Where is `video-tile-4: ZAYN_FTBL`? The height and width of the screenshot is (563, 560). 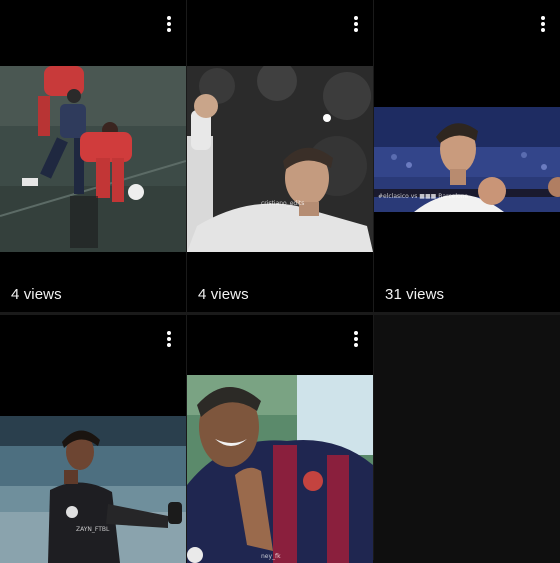
video-tile-4: ZAYN_FTBL is located at coordinates (93, 439).